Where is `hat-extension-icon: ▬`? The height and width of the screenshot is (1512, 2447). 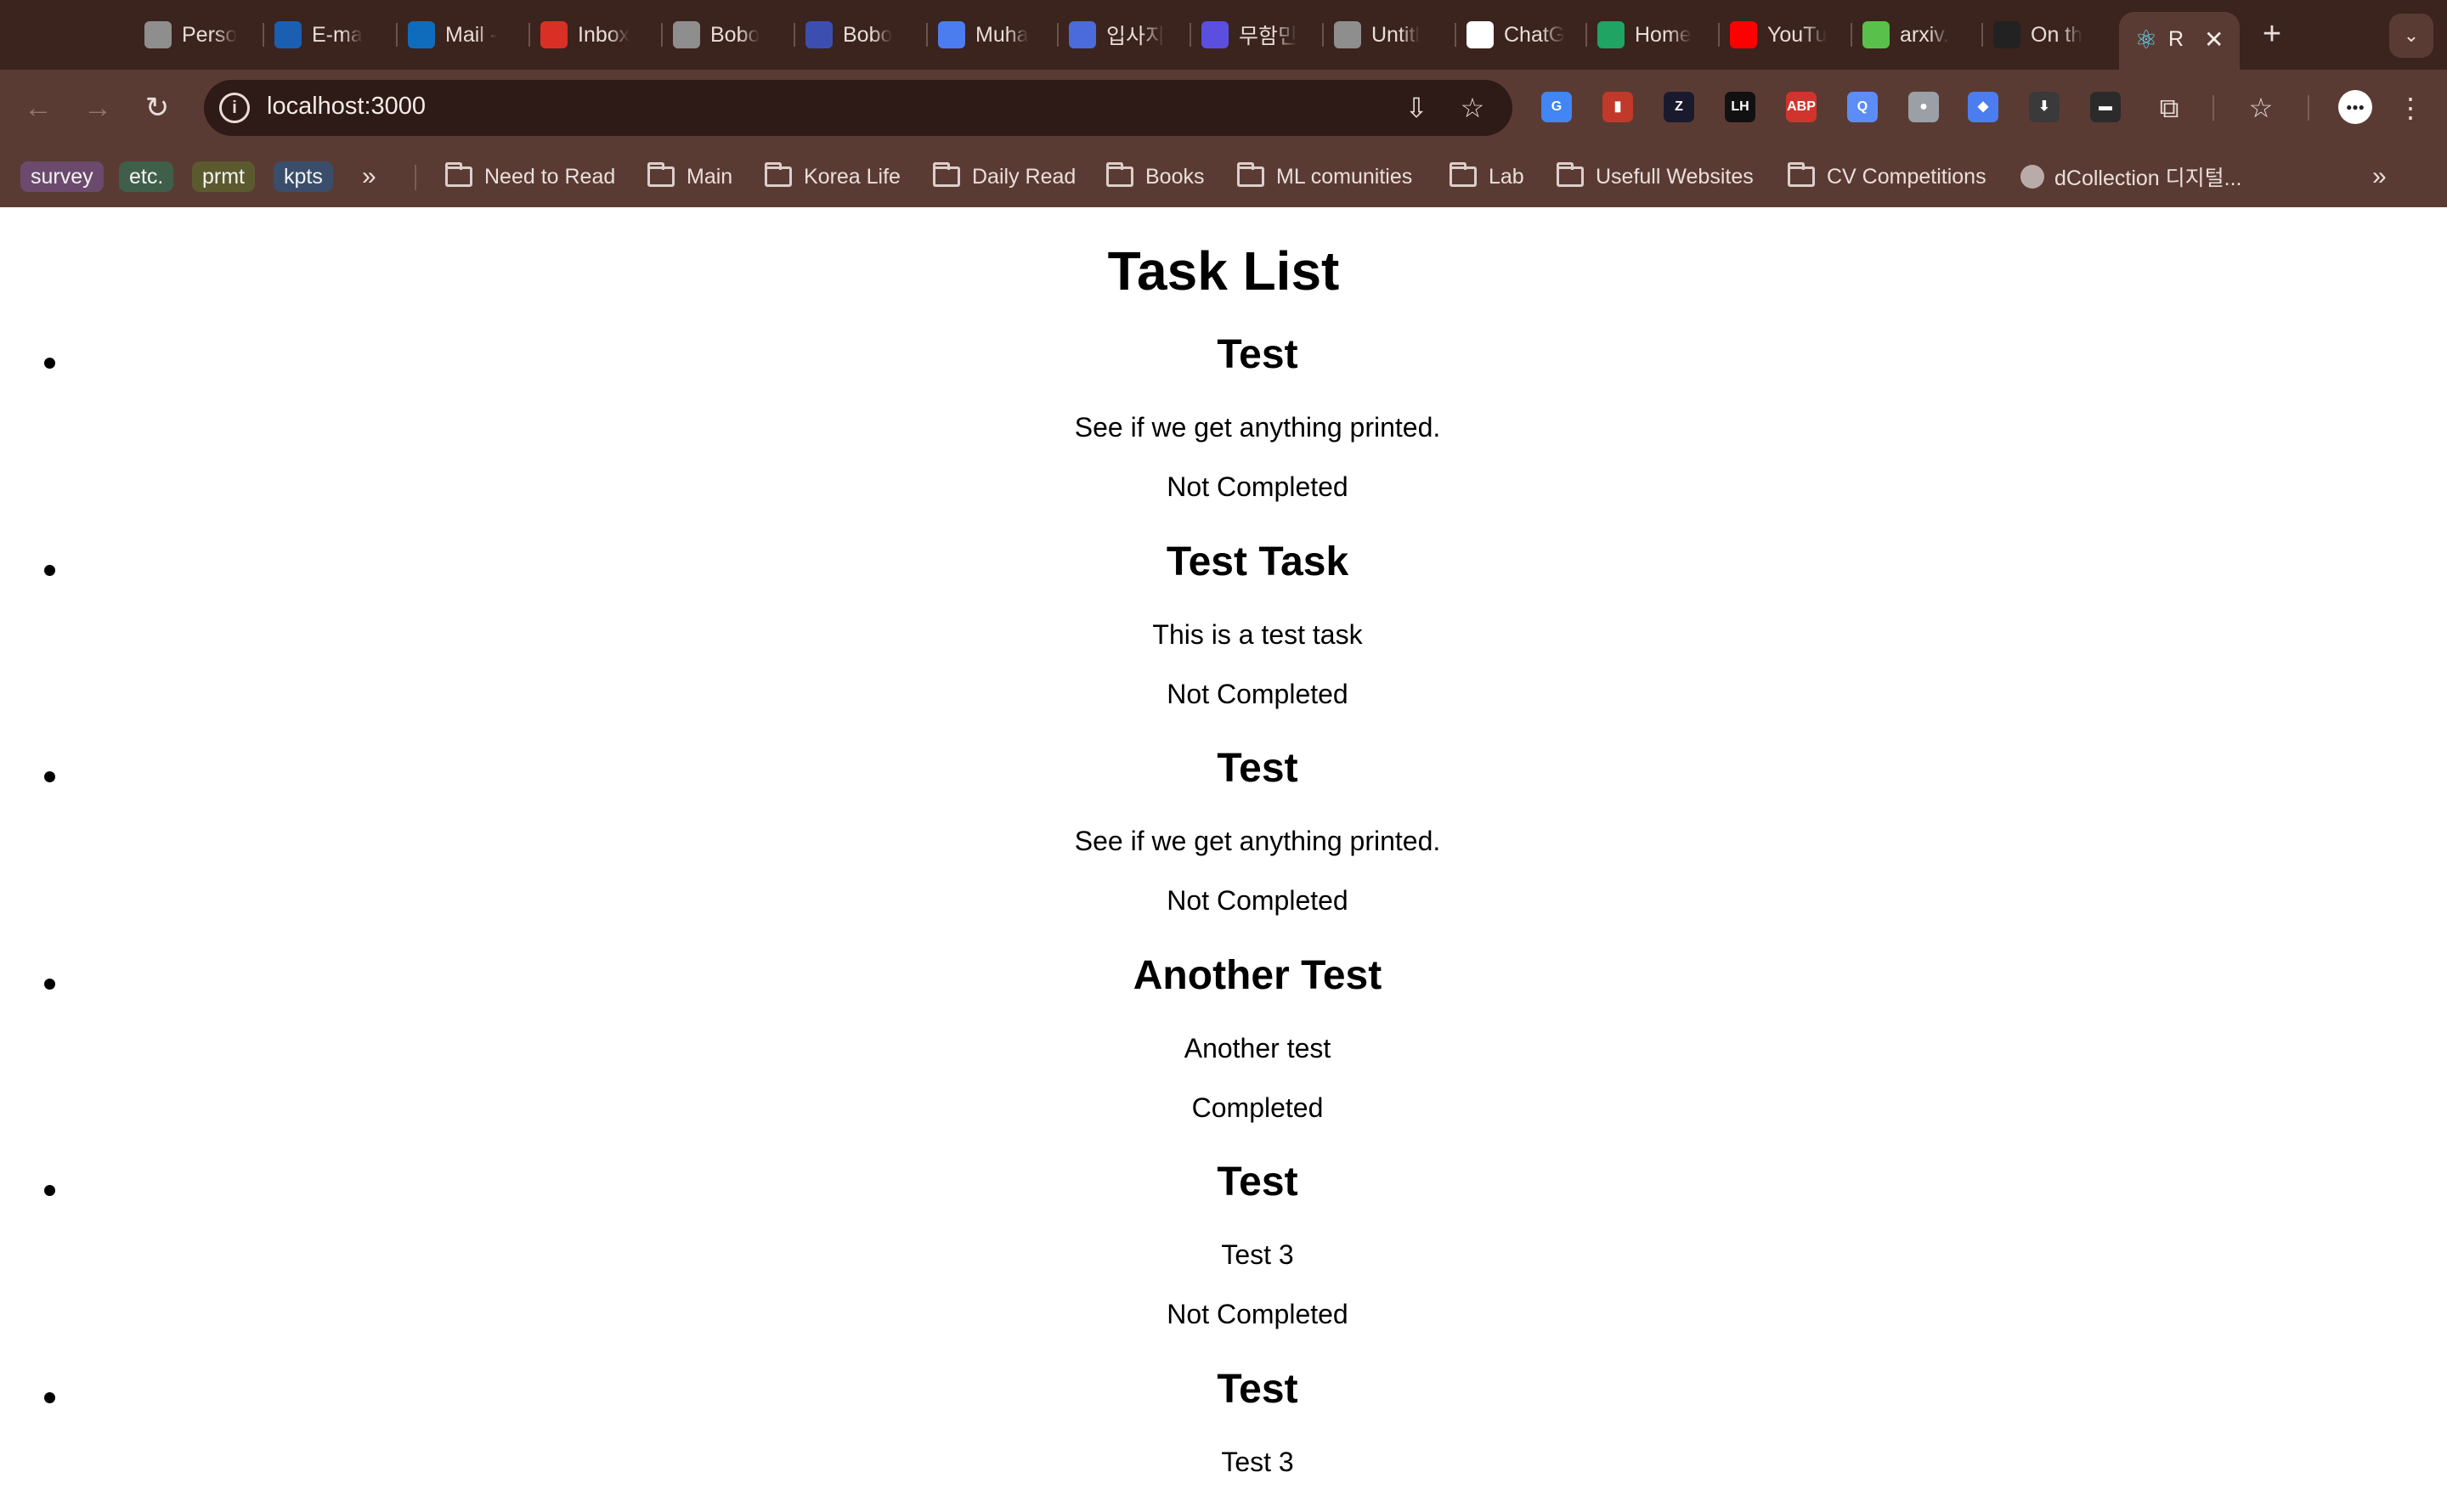 hat-extension-icon: ▬ is located at coordinates (2105, 107).